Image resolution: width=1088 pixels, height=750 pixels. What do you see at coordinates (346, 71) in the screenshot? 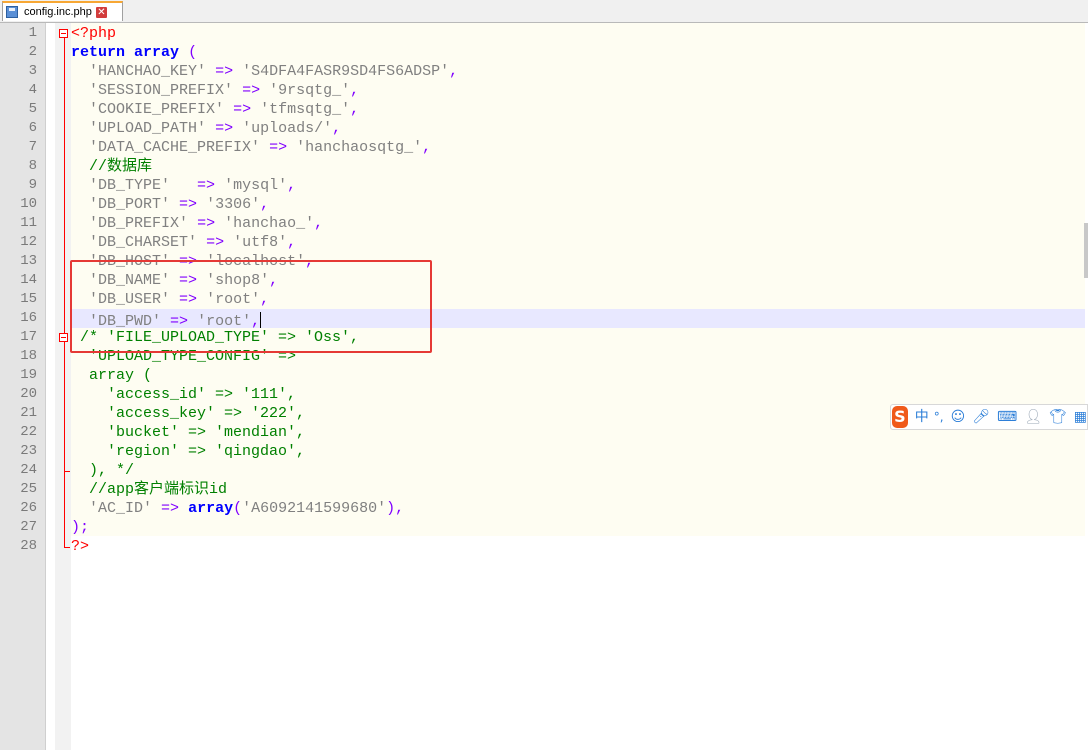
I see `code-token: 'S4DFA4FASR9SD4FS6ADSP'` at bounding box center [346, 71].